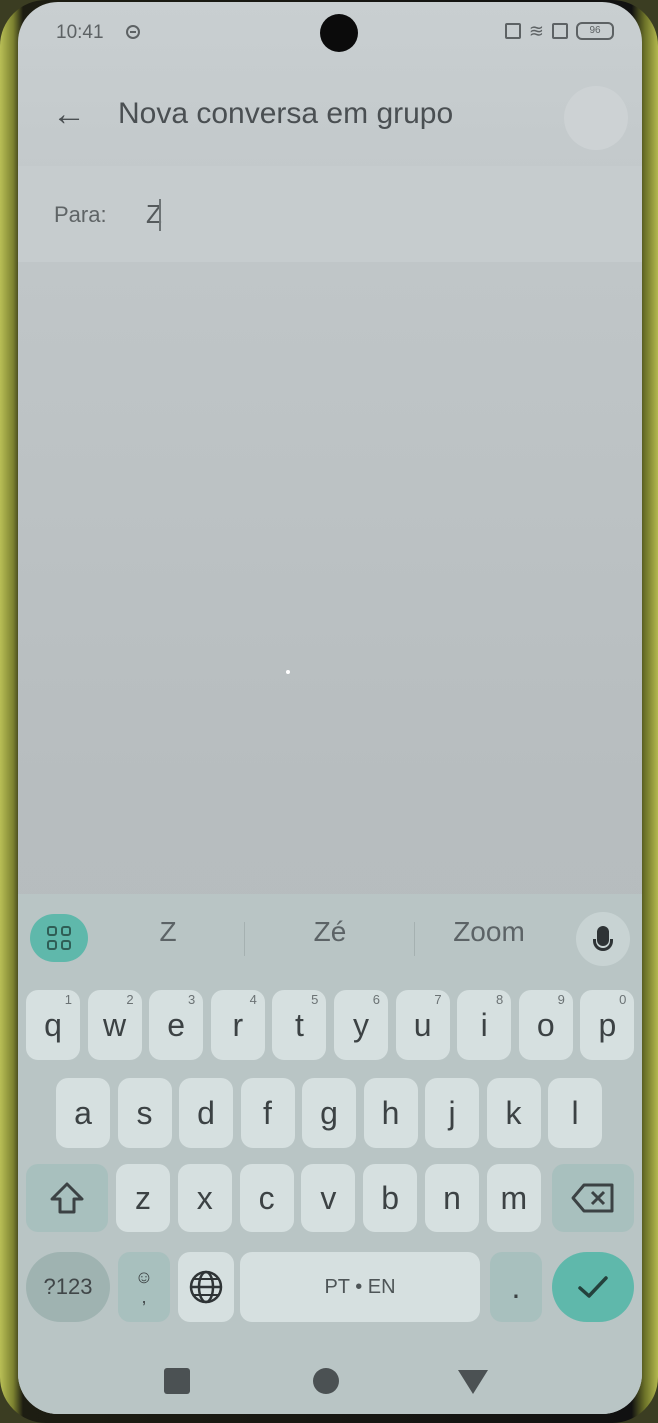  Describe the element at coordinates (536, 31) in the screenshot. I see `wifi-icon: ≋` at that location.